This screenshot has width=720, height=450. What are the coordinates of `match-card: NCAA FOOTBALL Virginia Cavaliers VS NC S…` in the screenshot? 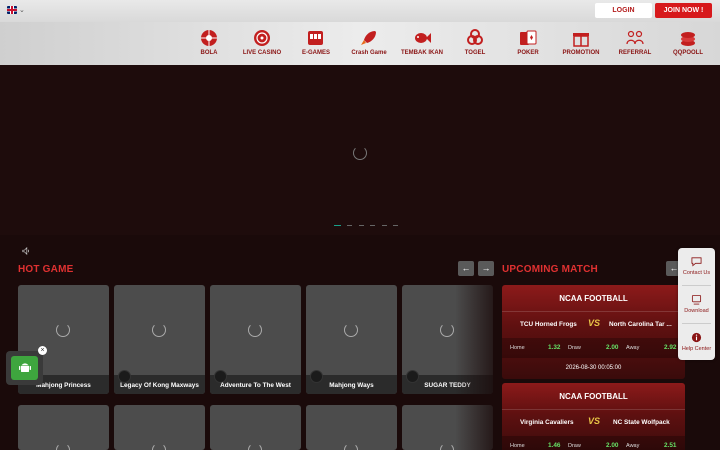 It's located at (593, 416).